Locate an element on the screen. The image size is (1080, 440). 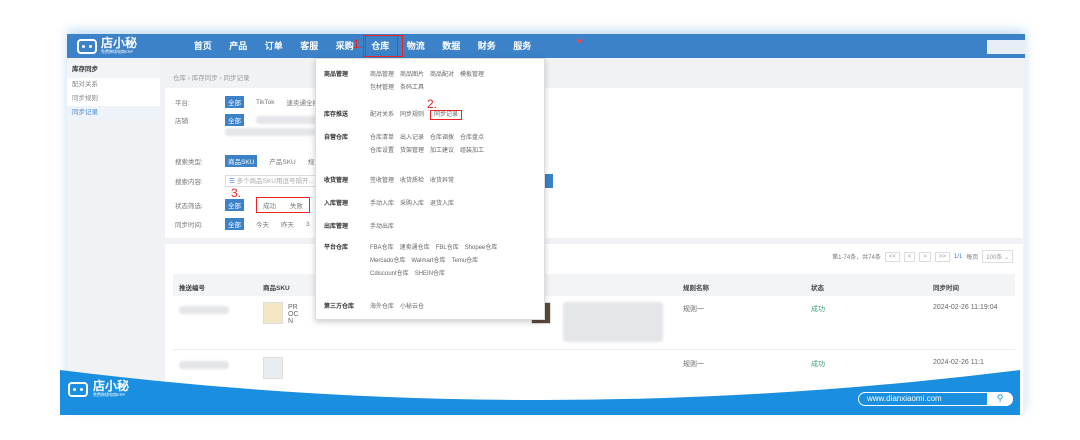
dd-item: Walmart仓库 is located at coordinates (428, 261).